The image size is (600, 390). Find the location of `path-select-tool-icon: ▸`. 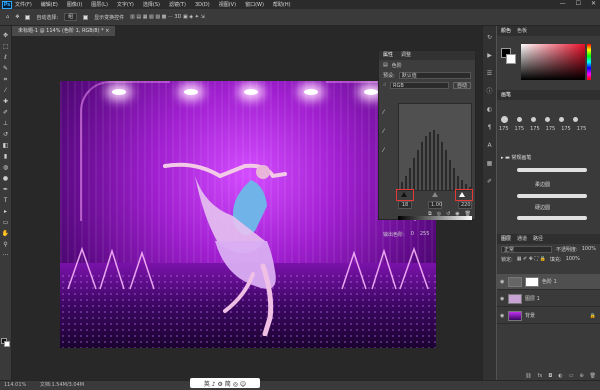

path-select-tool-icon: ▸ is located at coordinates (6, 212).